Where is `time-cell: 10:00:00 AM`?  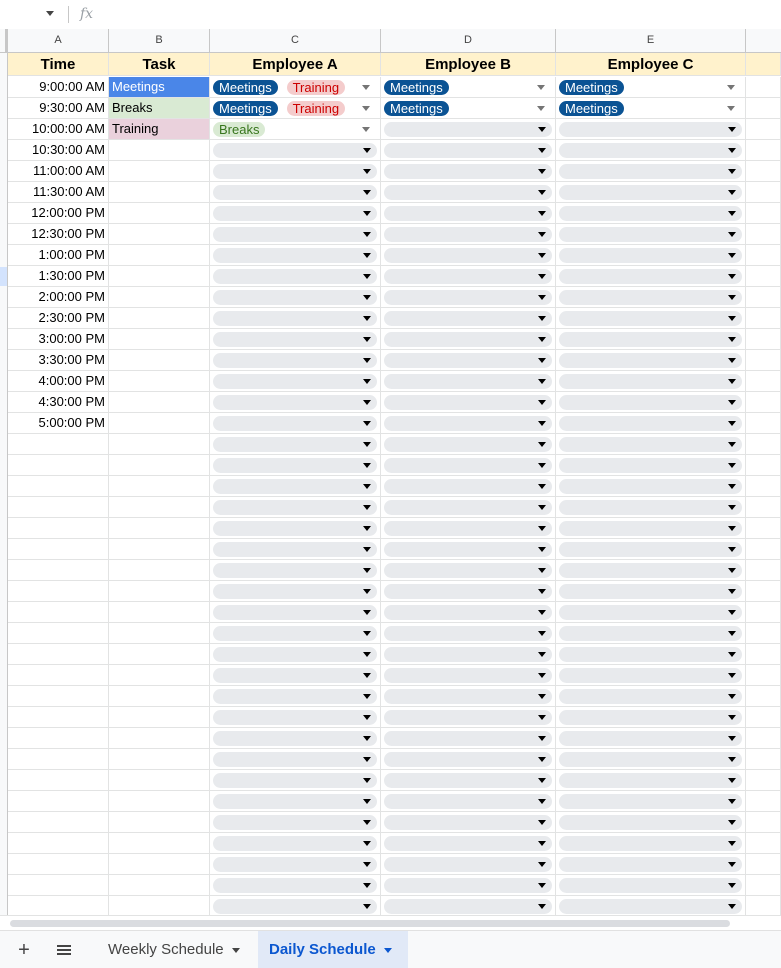
time-cell: 10:00:00 AM is located at coordinates (58, 129).